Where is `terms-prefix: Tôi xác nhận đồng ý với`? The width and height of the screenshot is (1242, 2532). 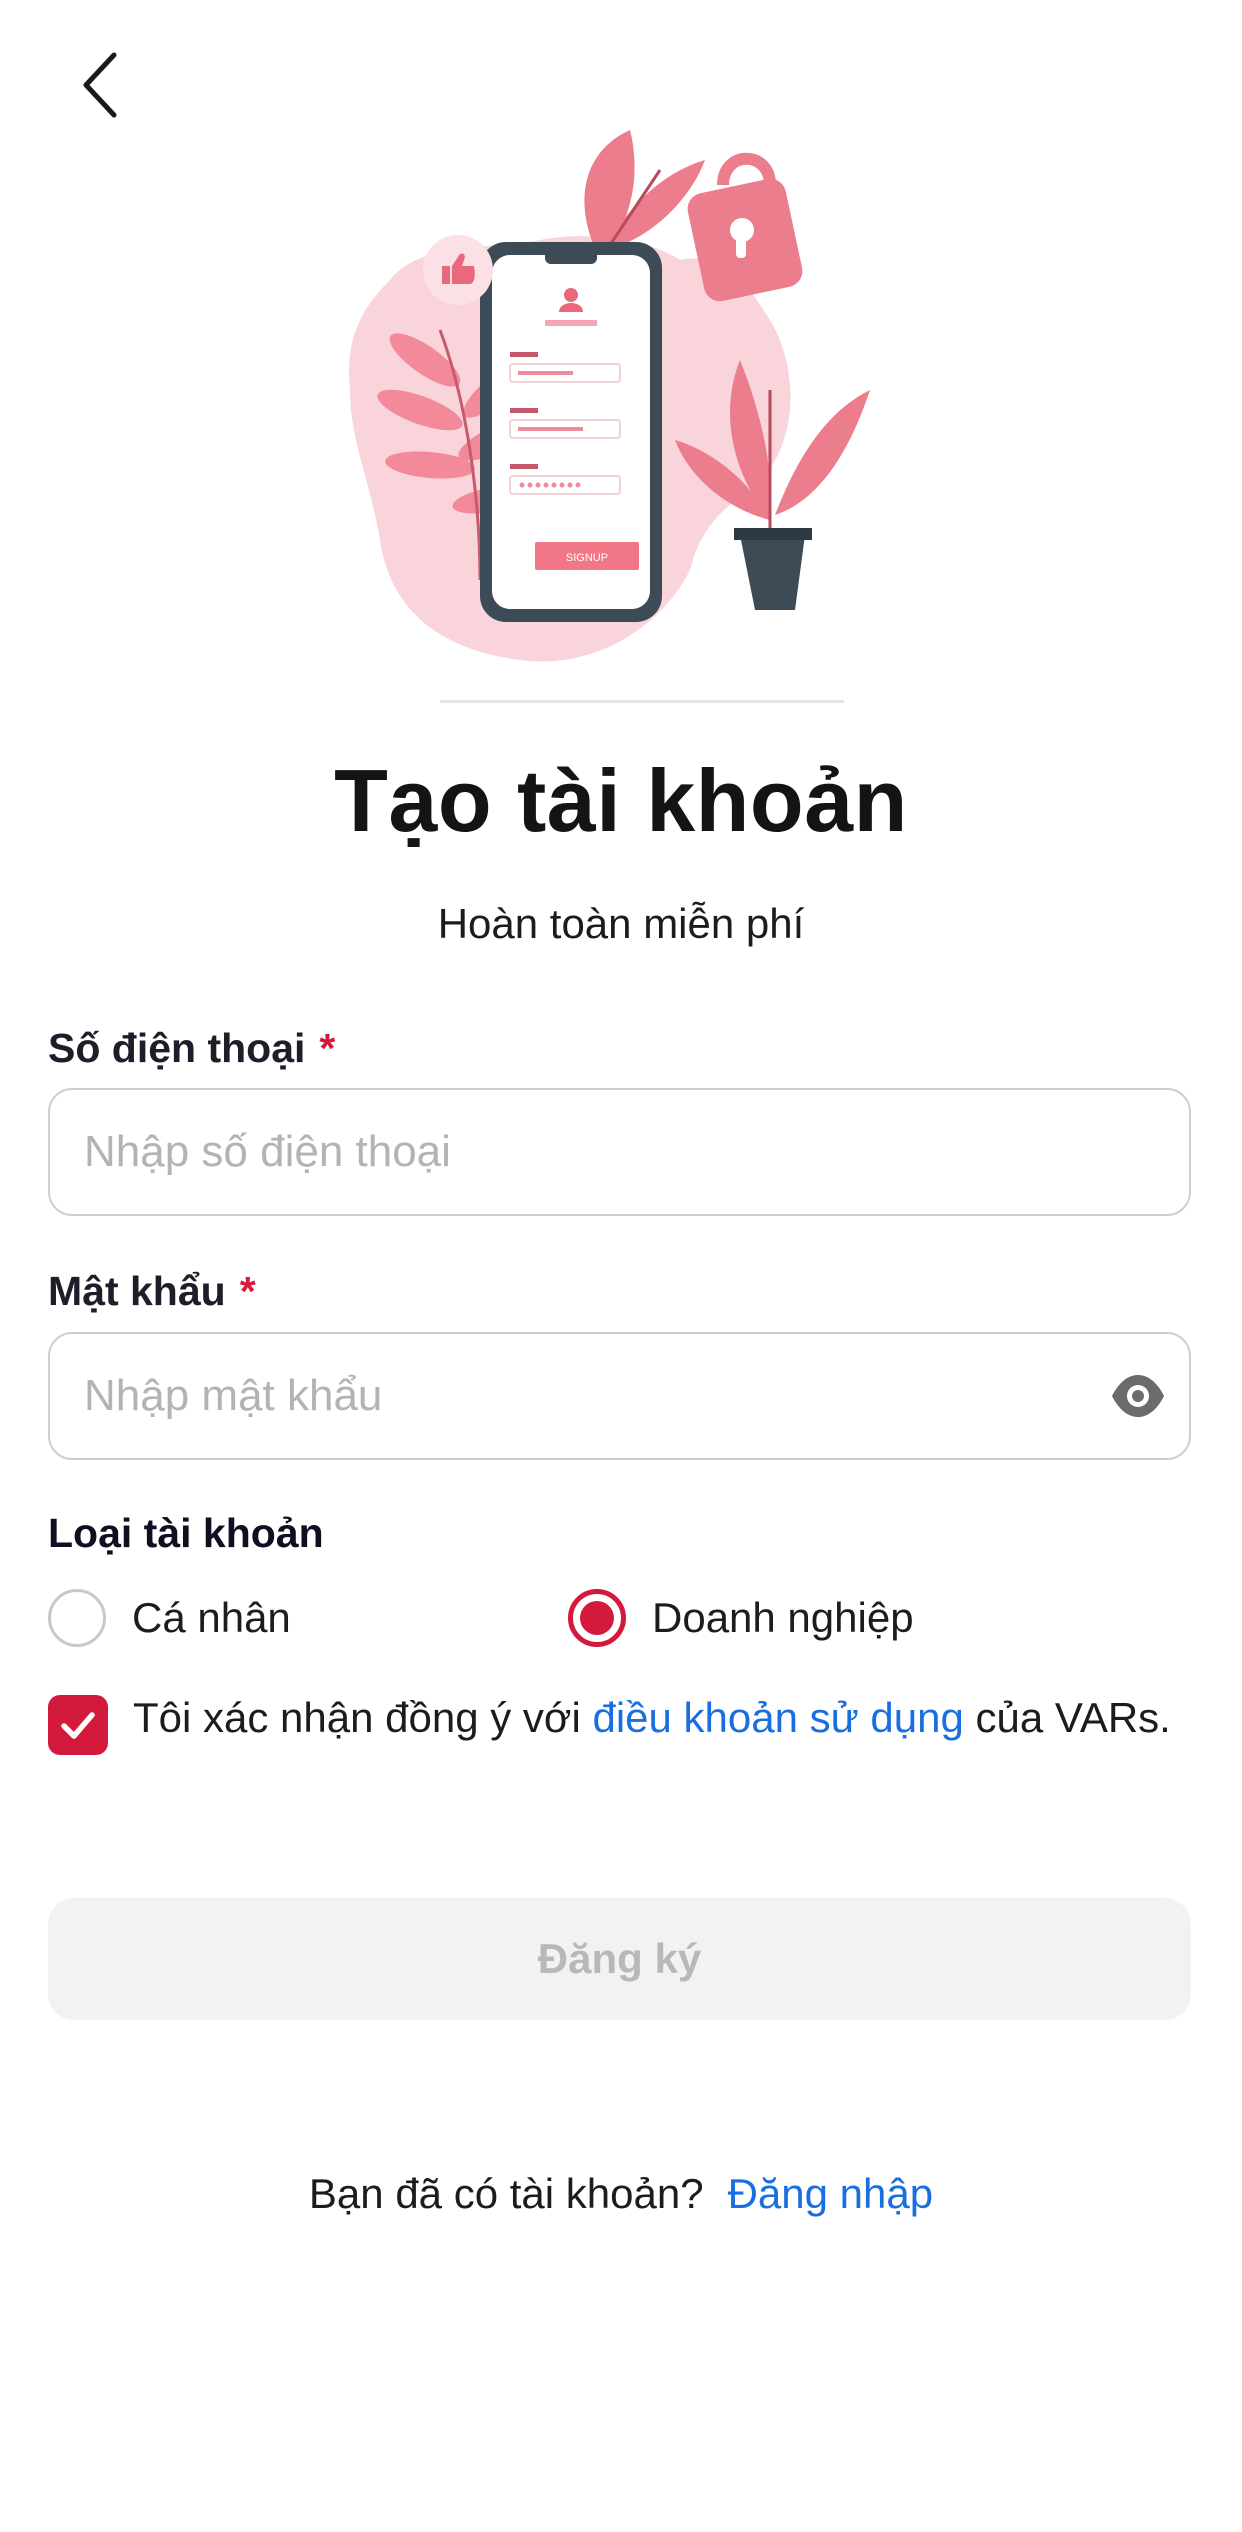 terms-prefix: Tôi xác nhận đồng ý với is located at coordinates (363, 1717).